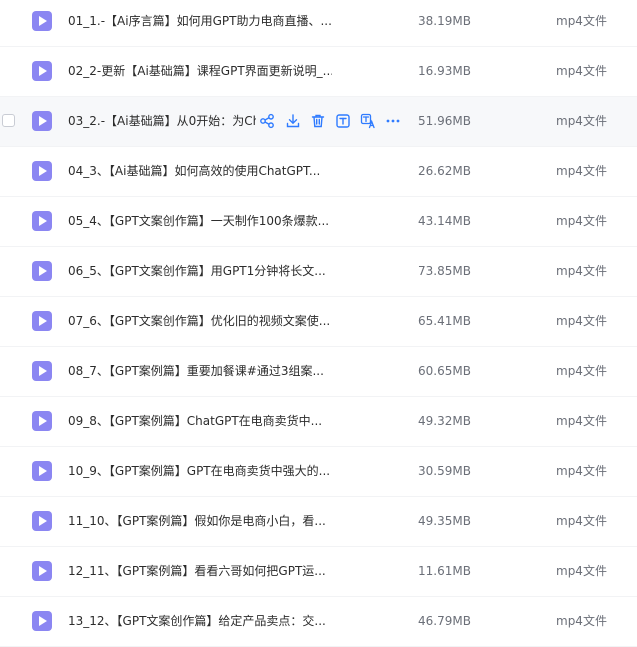 The height and width of the screenshot is (647, 637). I want to click on translate-icon, so click(368, 121).